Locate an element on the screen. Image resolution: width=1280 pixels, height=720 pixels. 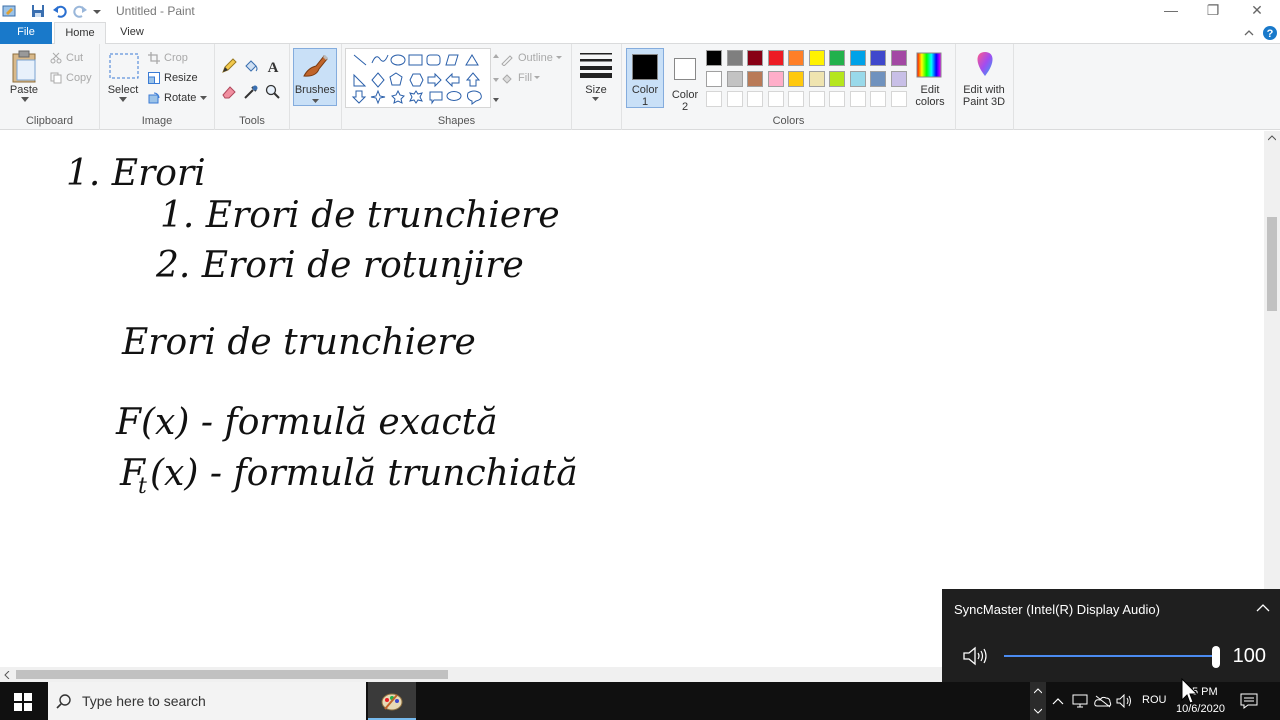
speaker-icon is located at coordinates (976, 656).